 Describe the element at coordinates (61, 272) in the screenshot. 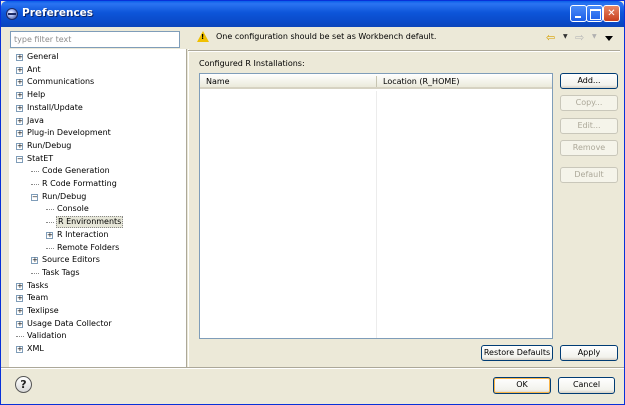

I see `tree-item-label: Task Tags` at that location.